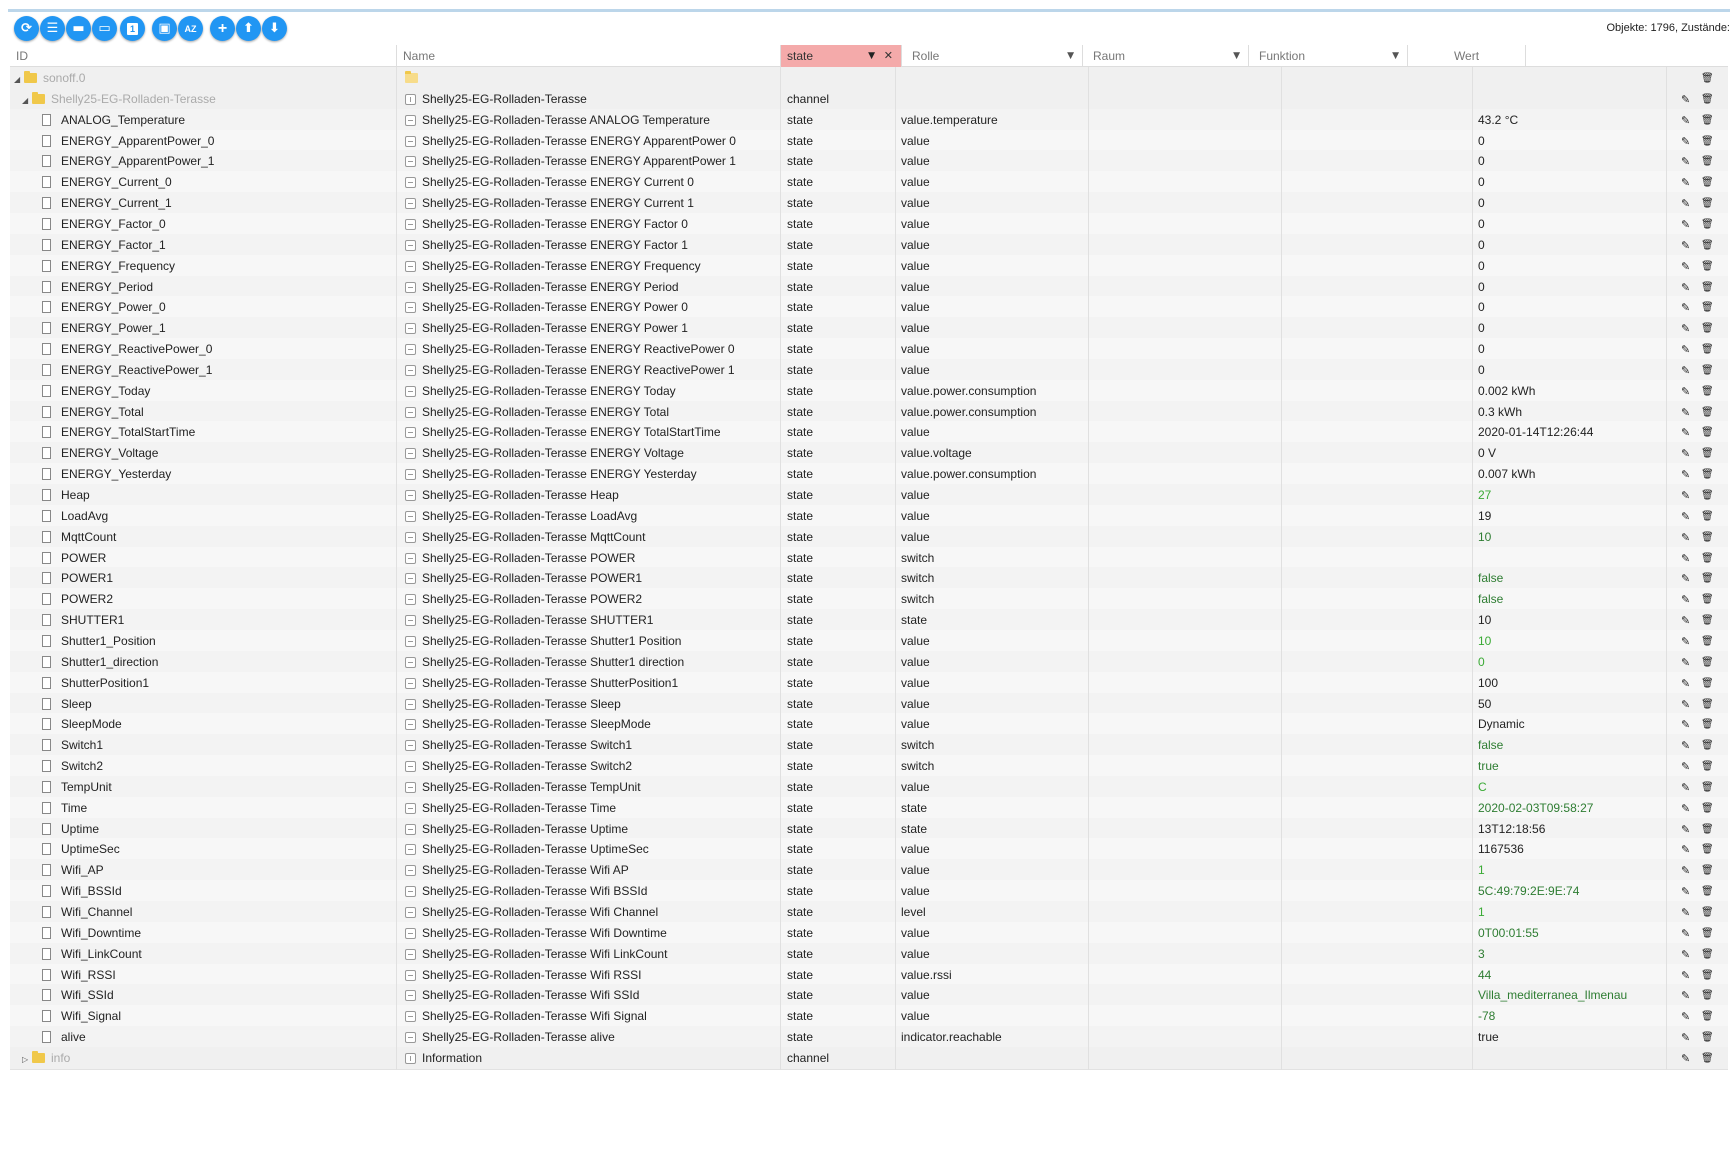 Image resolution: width=1730 pixels, height=1174 pixels. I want to click on id-cell: ENERGY_ApparentPower_0, so click(203, 141).